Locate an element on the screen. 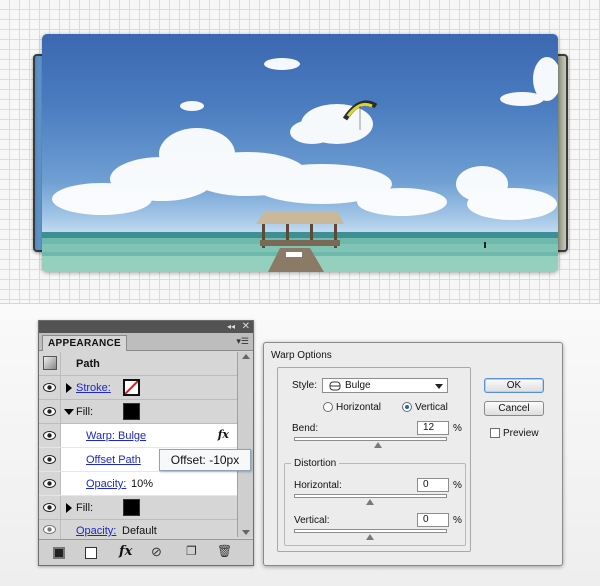 This screenshot has height=586, width=600. preview-label: Preview is located at coordinates (521, 433).